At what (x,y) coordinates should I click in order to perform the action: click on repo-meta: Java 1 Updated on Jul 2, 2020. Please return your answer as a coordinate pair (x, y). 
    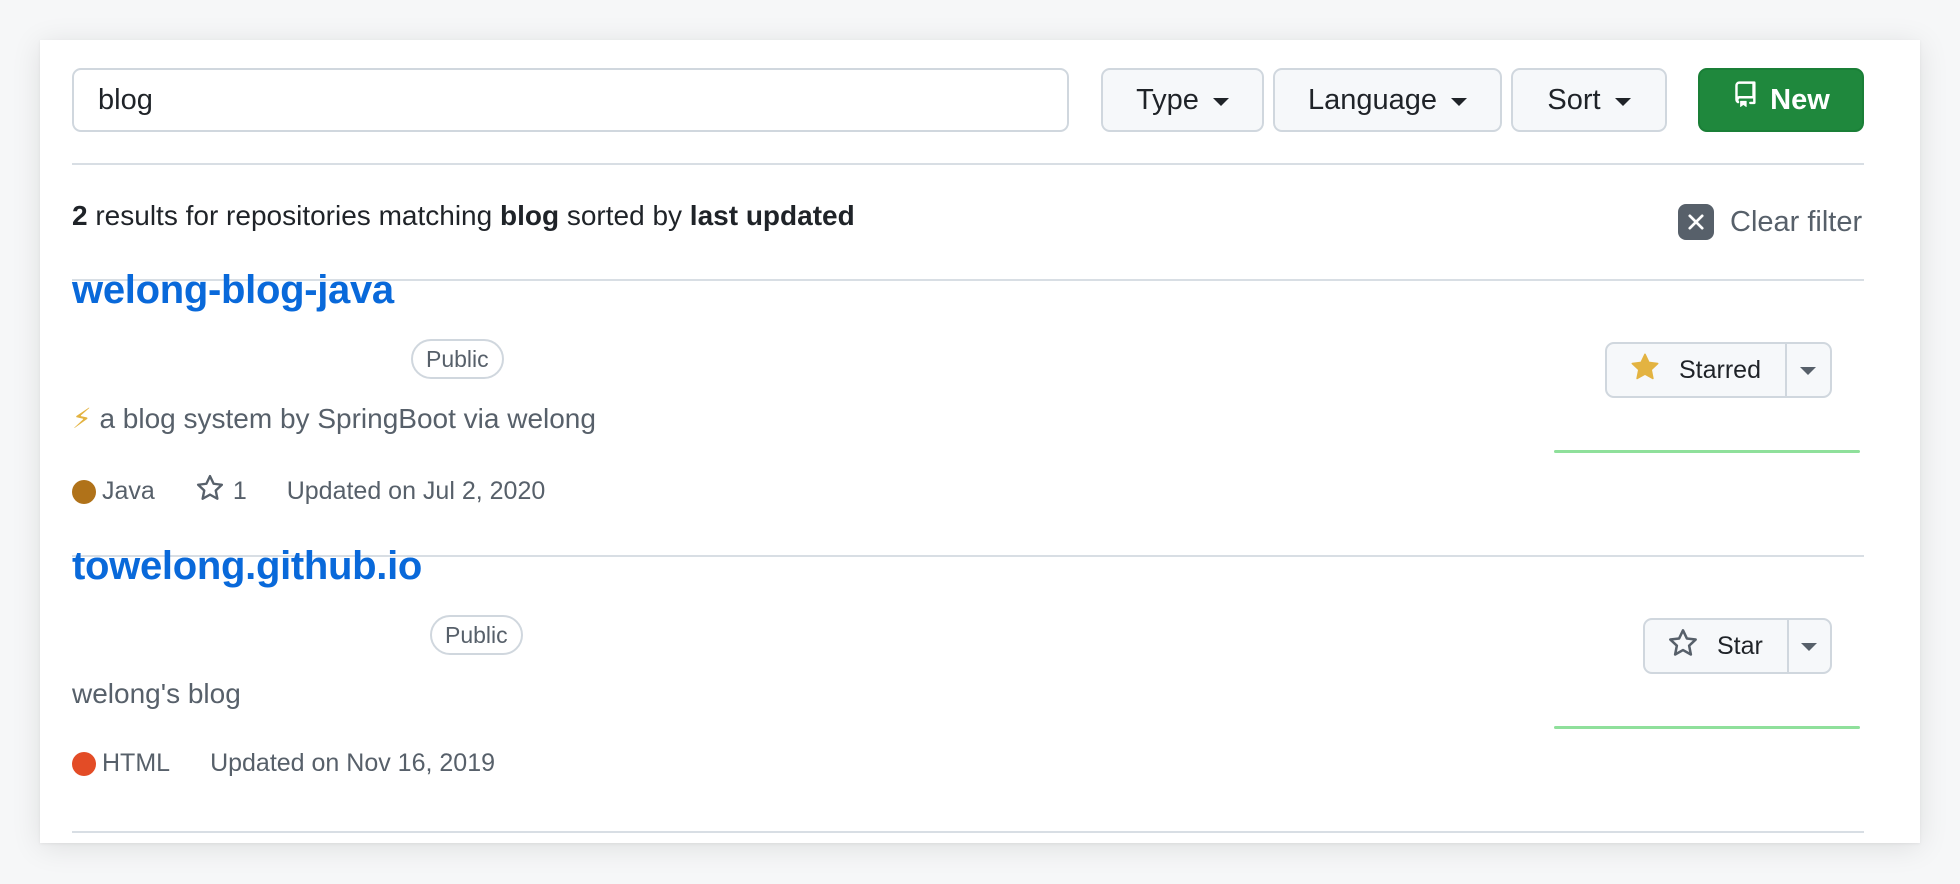
    Looking at the image, I should click on (308, 491).